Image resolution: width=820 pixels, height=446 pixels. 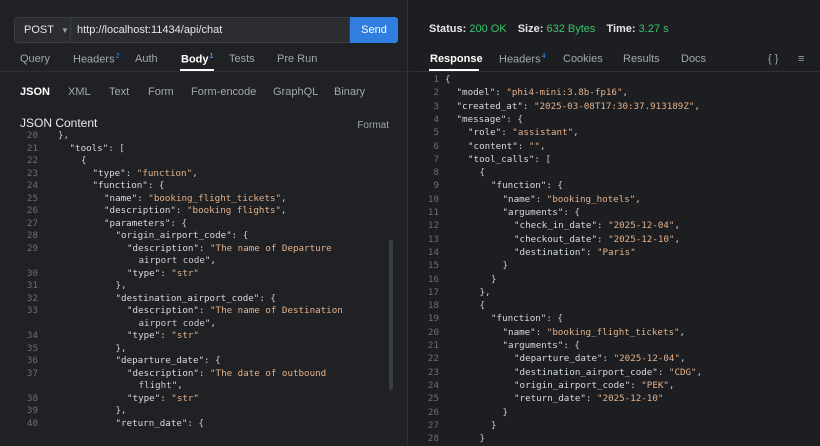 I want to click on braces-icon: { }, so click(x=773, y=59).